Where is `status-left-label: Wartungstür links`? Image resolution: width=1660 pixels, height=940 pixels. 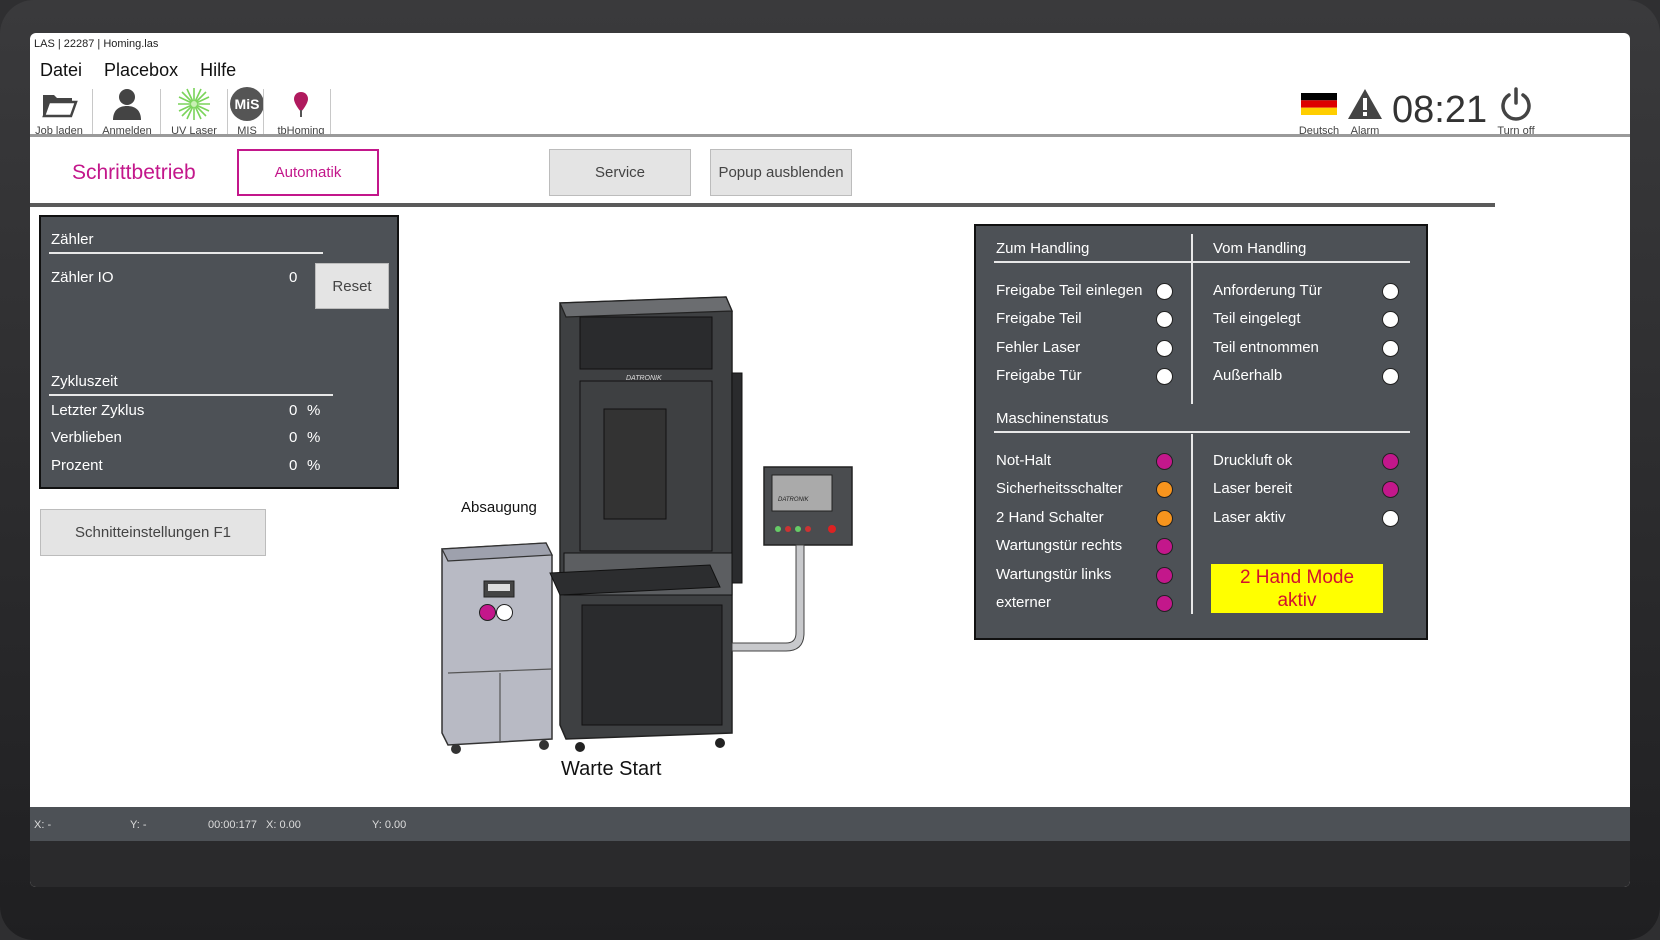 status-left-label: Wartungstür links is located at coordinates (1054, 574).